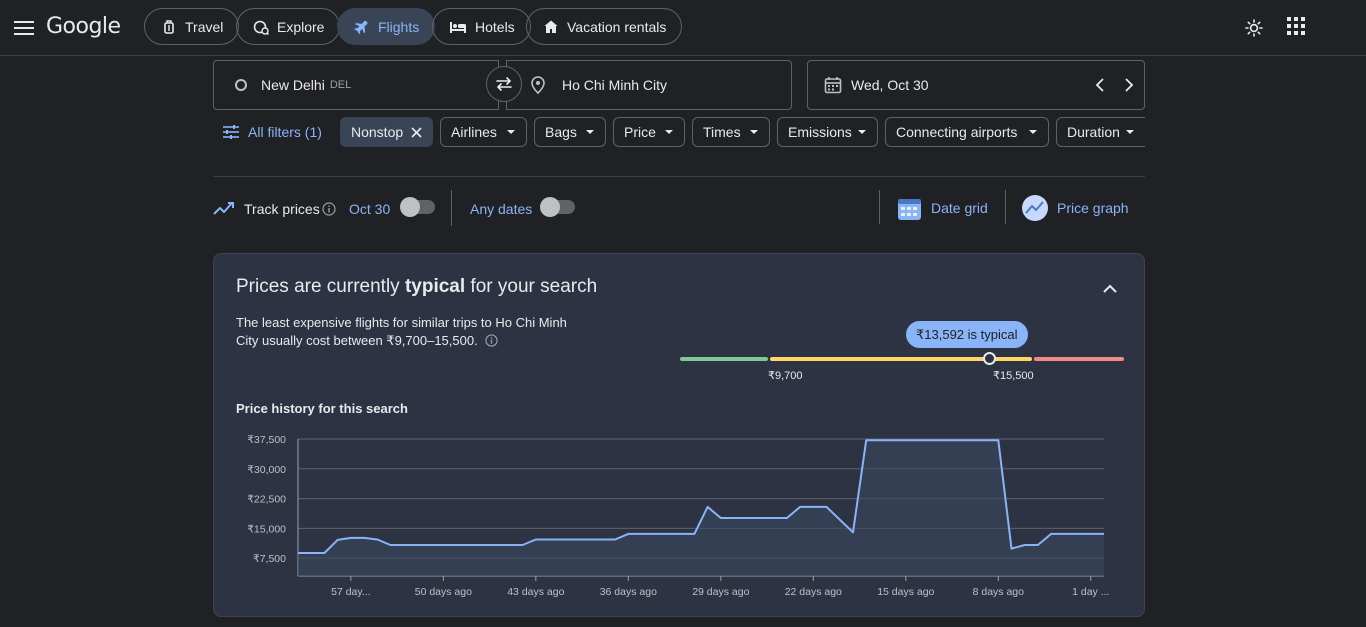  What do you see at coordinates (266, 470) in the screenshot?
I see `y-tick-label: ₹30,000` at bounding box center [266, 470].